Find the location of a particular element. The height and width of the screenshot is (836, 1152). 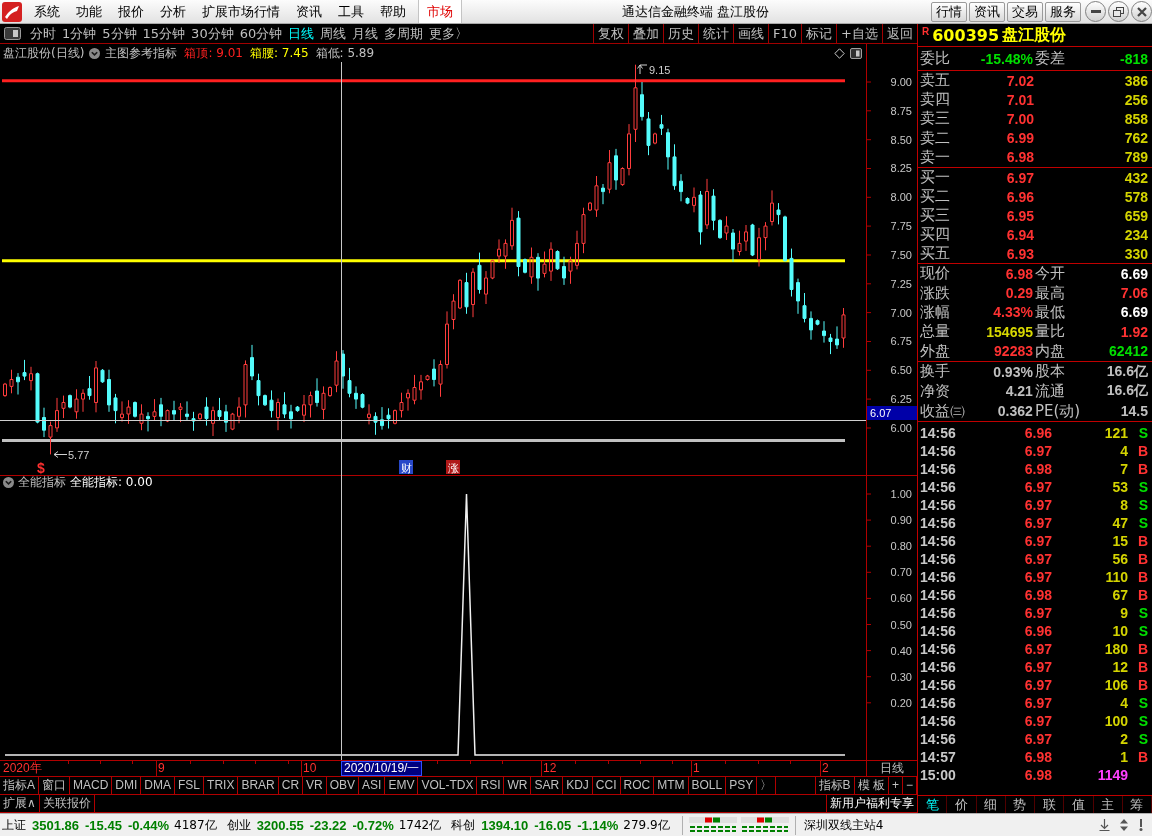

period-tab: 分时 is located at coordinates (43, 33).